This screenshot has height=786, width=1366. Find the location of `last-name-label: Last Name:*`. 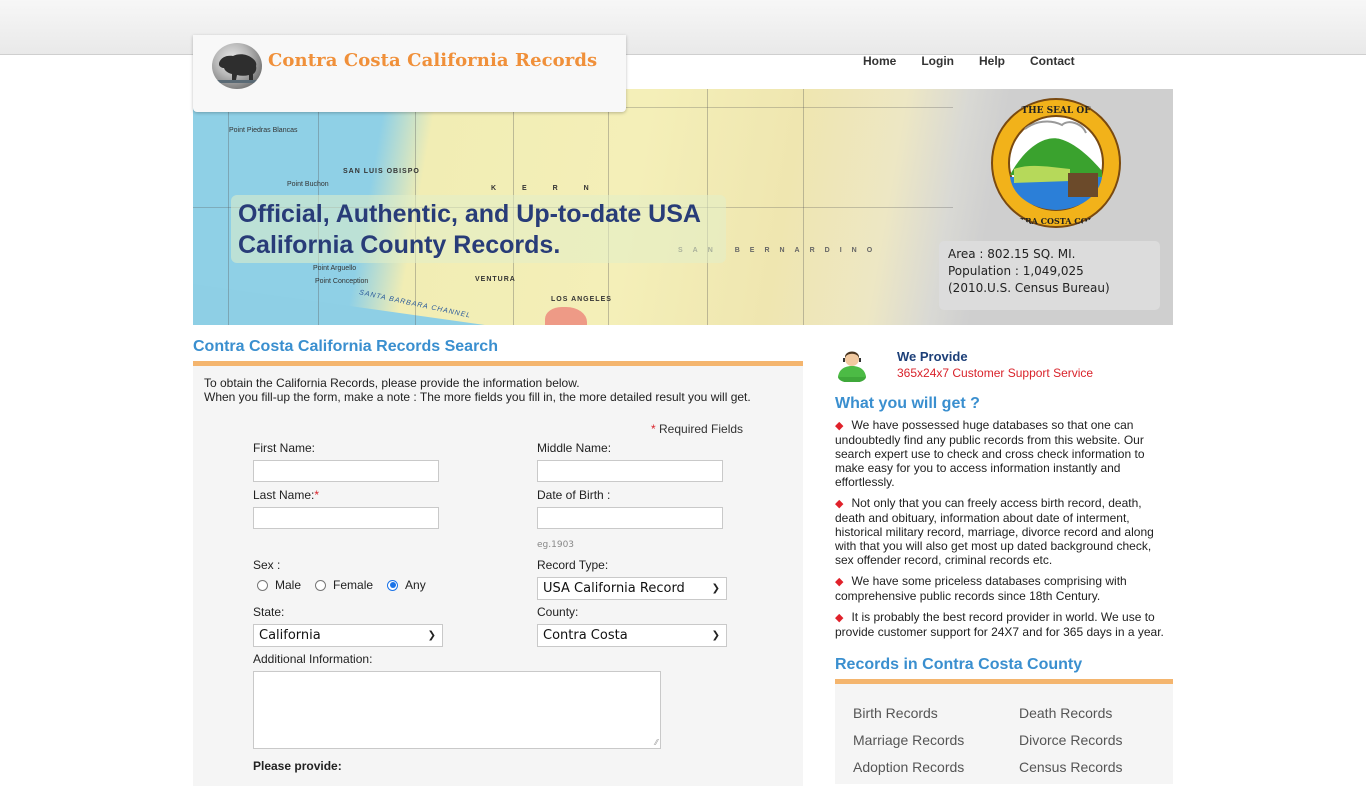

last-name-label: Last Name:* is located at coordinates (286, 495).